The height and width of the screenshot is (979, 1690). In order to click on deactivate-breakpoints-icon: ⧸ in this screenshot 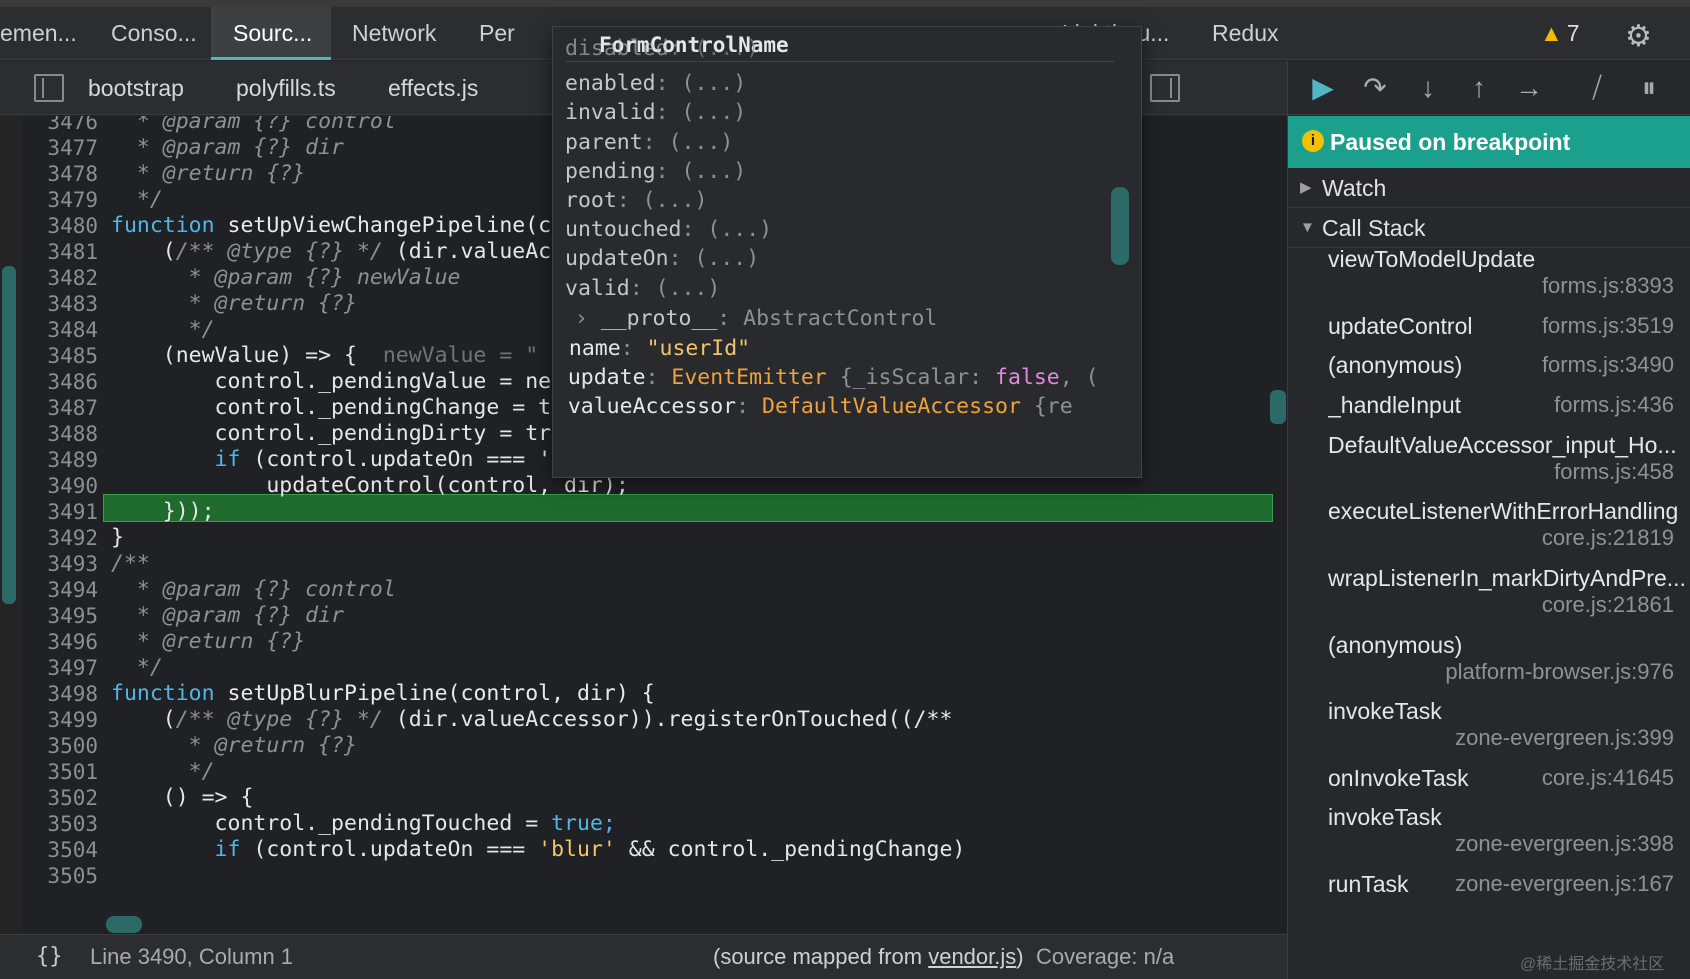, I will do `click(1597, 88)`.